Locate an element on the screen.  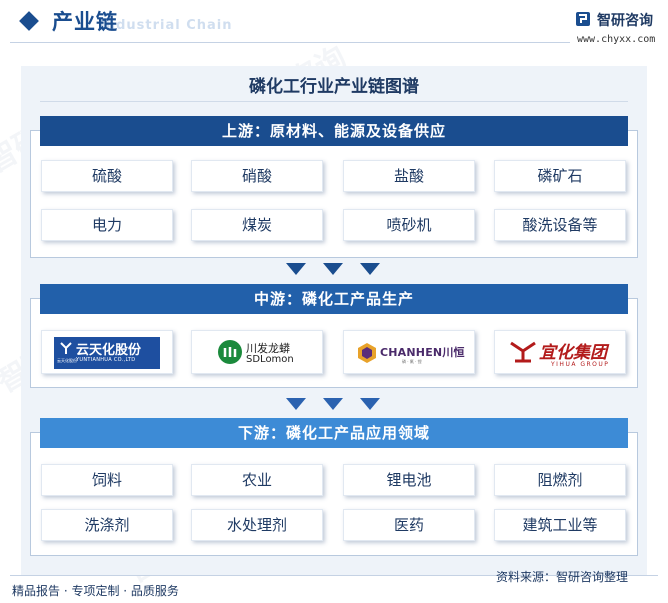
company-en-name: SDLomon is located at coordinates (270, 359).